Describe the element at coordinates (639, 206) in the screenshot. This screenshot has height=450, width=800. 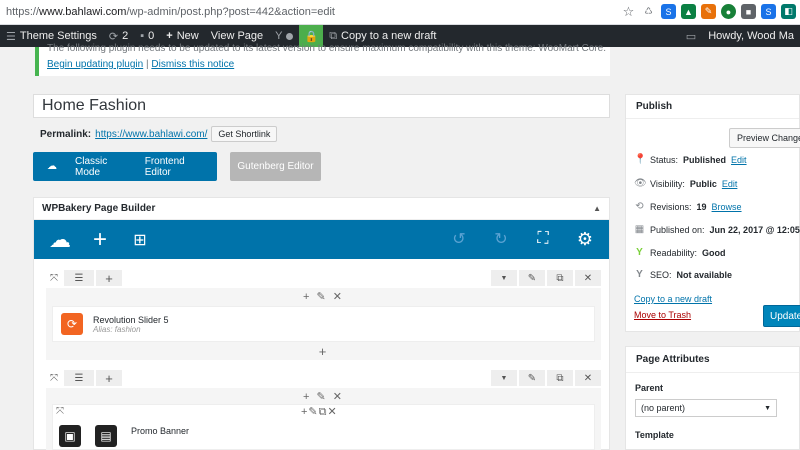
I see `revisions-icon: ⟲` at that location.